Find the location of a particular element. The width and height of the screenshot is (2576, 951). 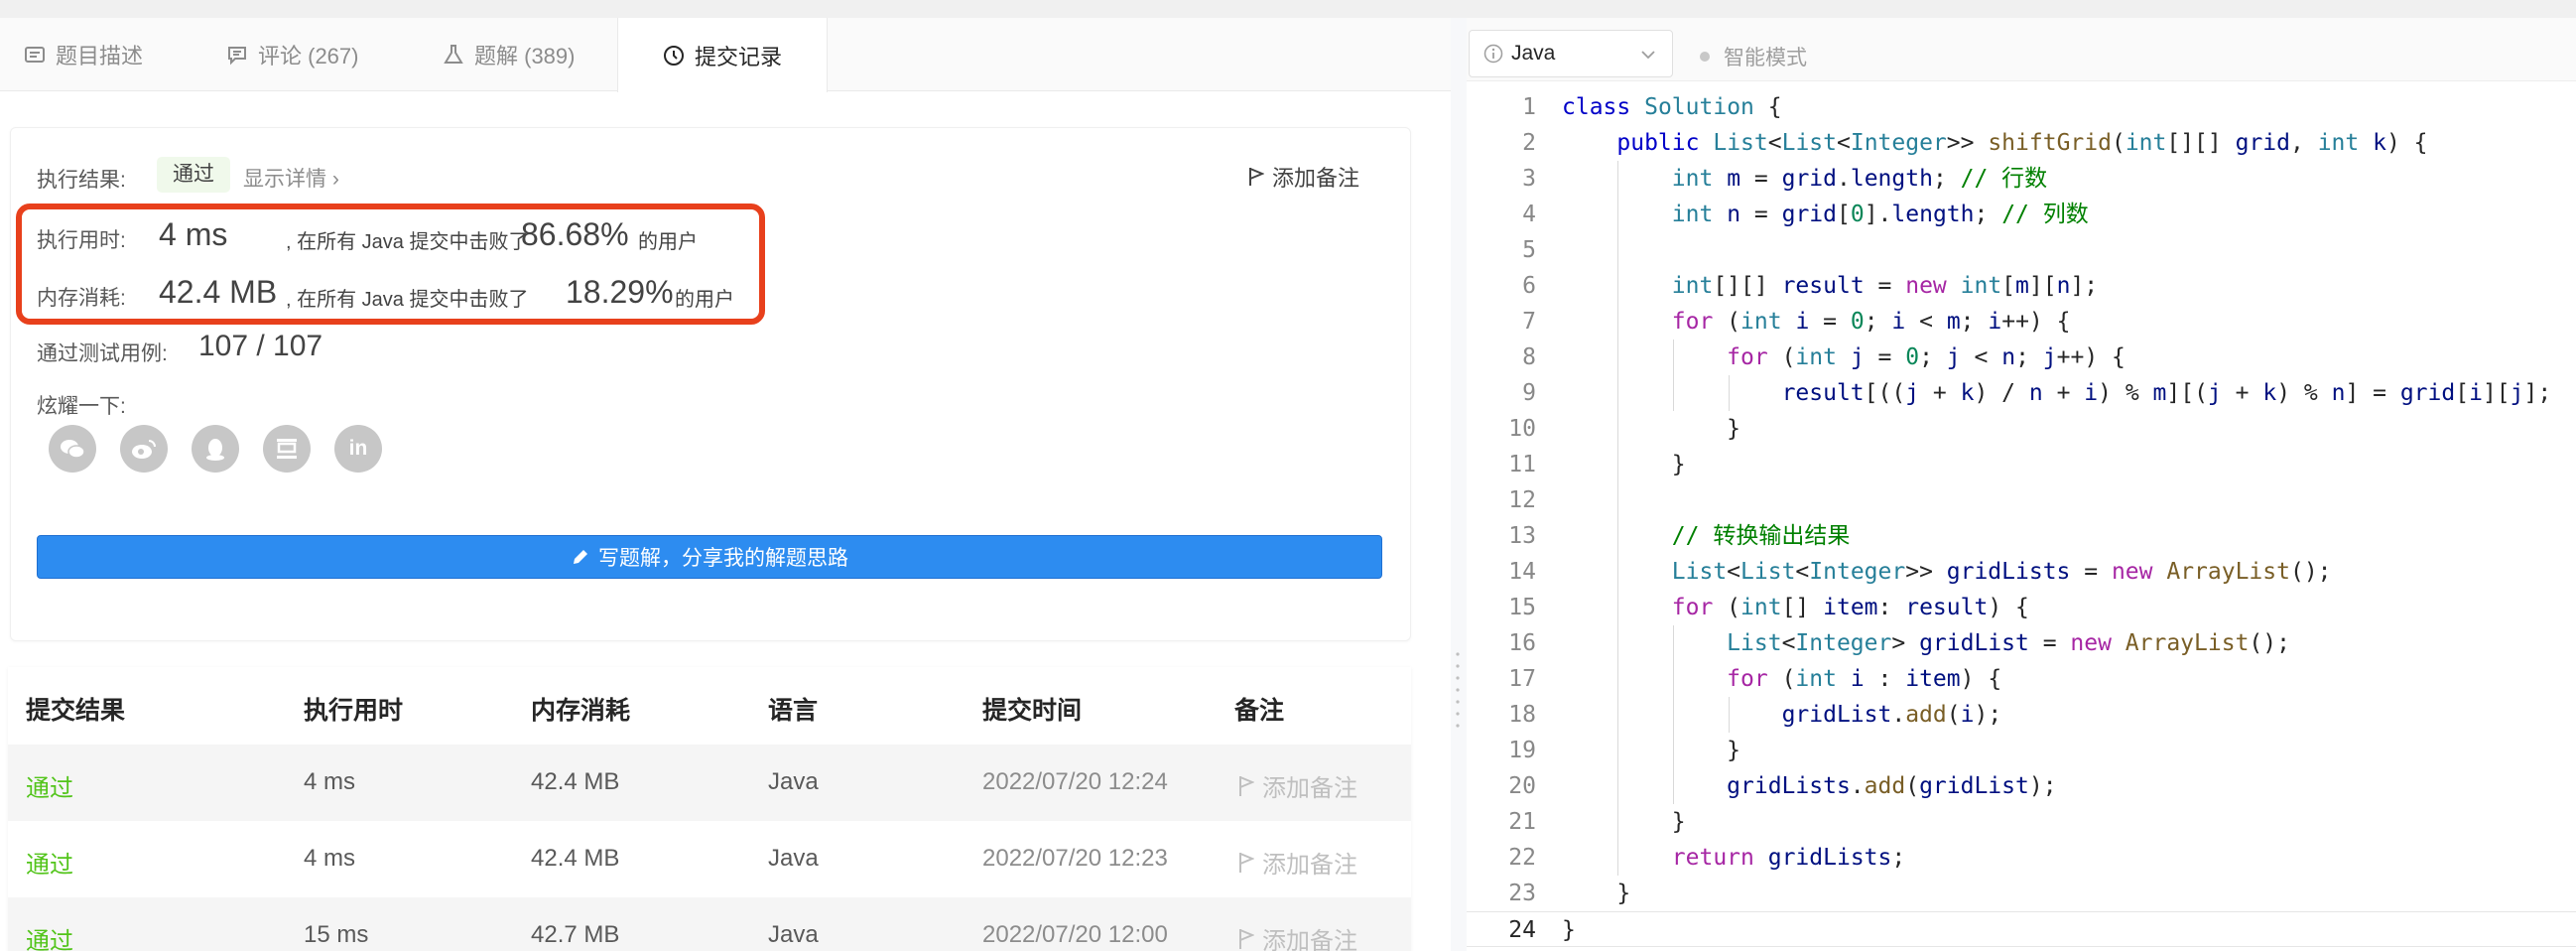

result-label: 执行结果: is located at coordinates (82, 180).